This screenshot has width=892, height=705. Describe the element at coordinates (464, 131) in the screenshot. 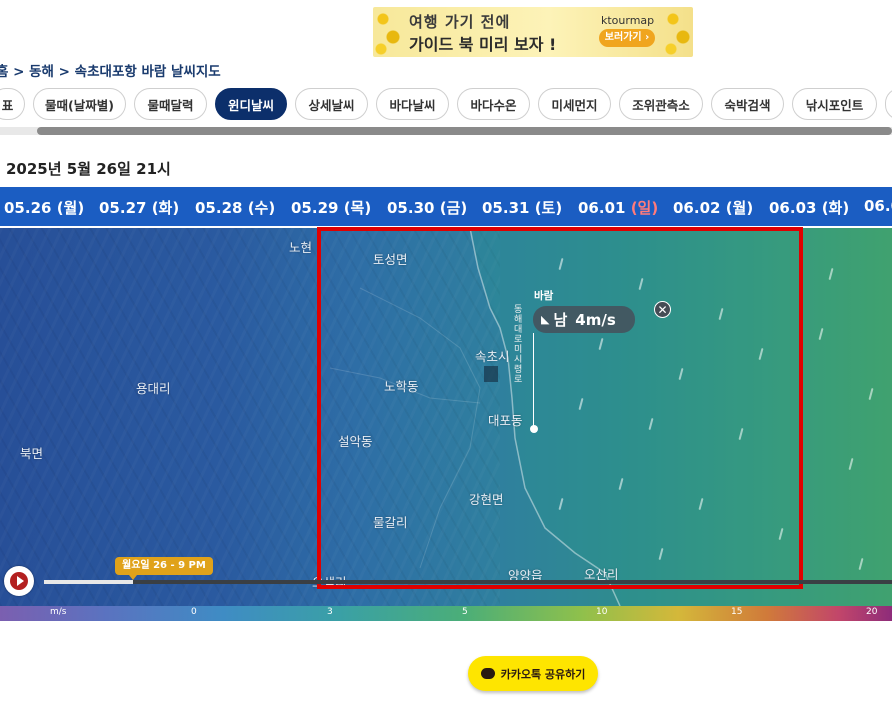

I see `scrollbar-thumb` at that location.